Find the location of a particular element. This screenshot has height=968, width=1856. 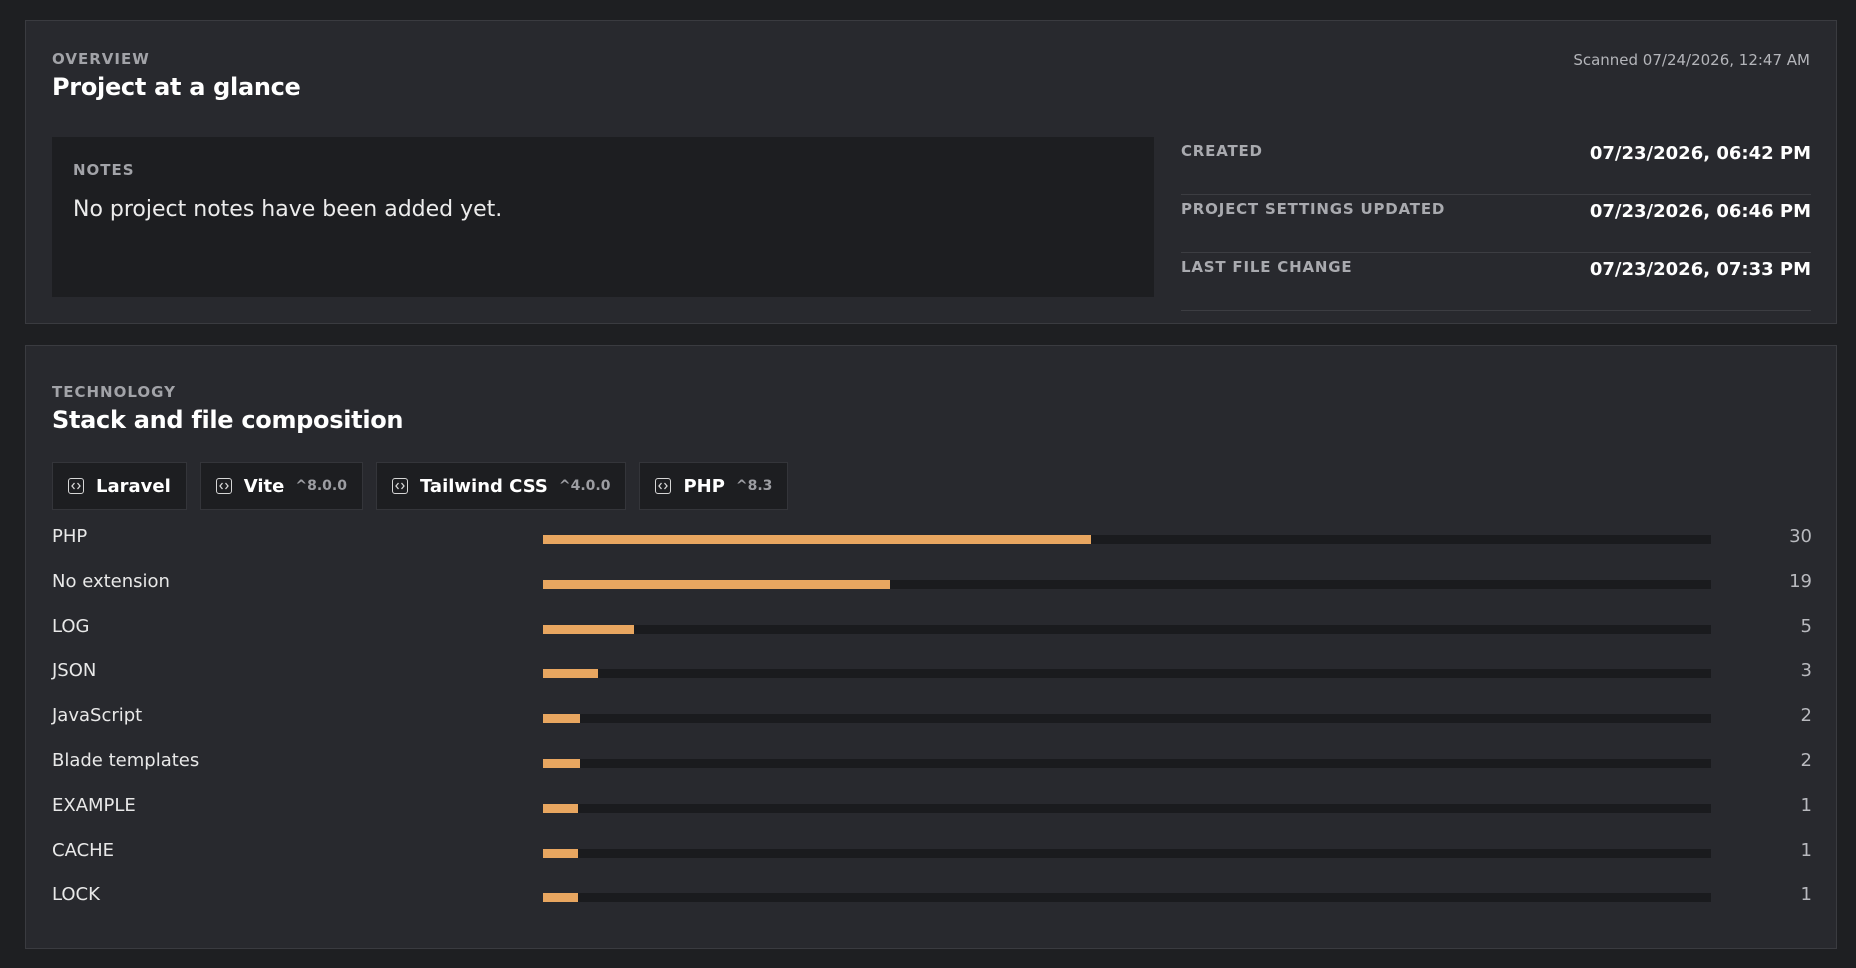

file-type-count: 19 is located at coordinates (1800, 581).